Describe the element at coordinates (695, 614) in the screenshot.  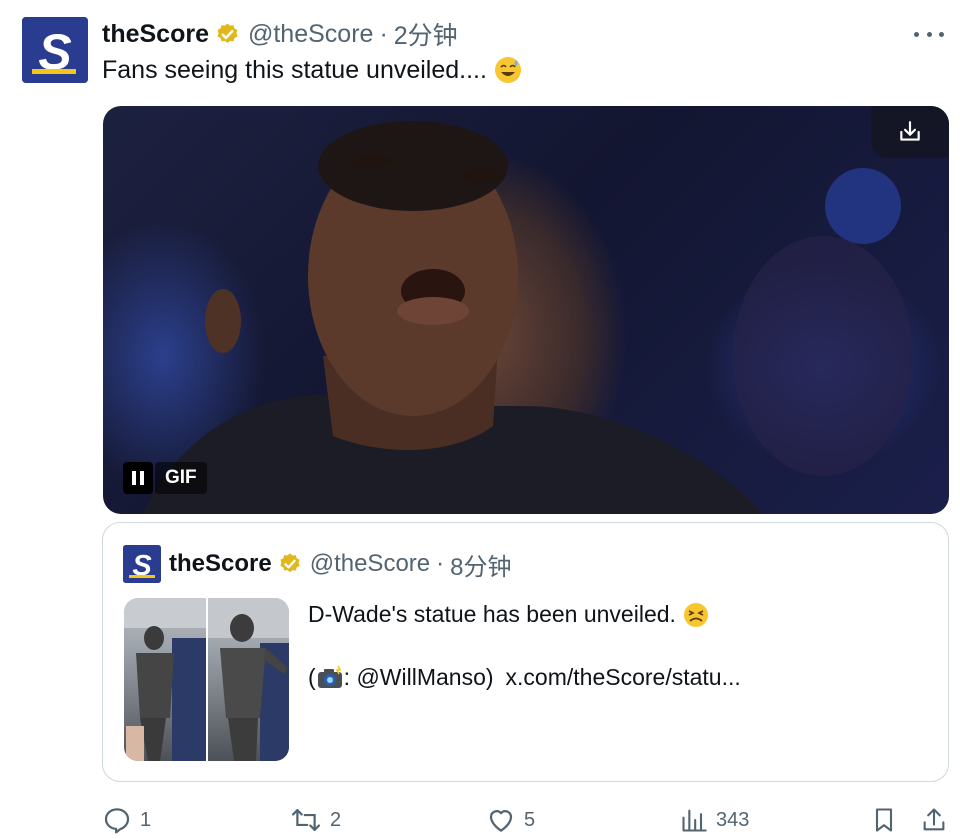
I see `persevering-face-emoji` at that location.